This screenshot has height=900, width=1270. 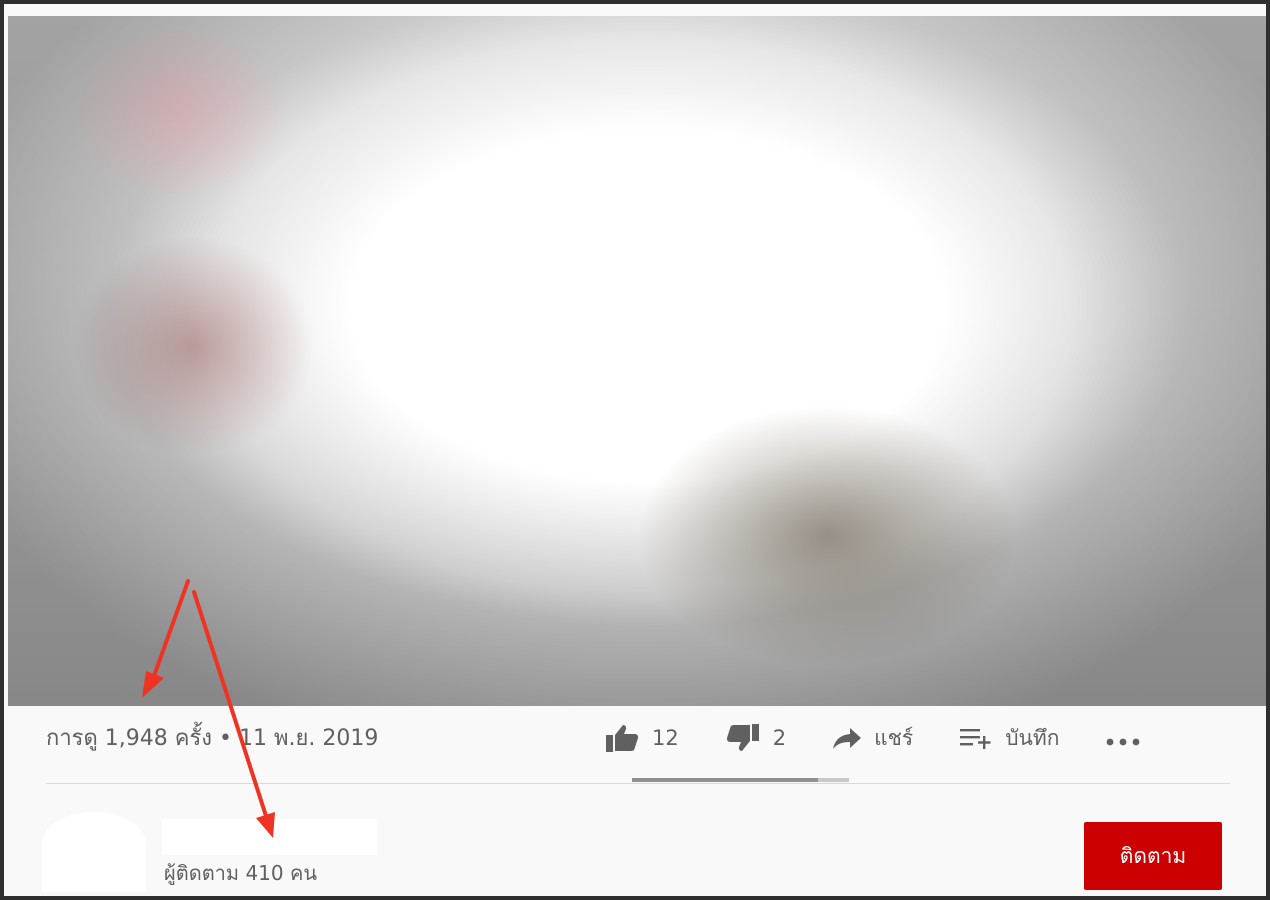 What do you see at coordinates (872, 738) in the screenshot?
I see `share-button: แชร์` at bounding box center [872, 738].